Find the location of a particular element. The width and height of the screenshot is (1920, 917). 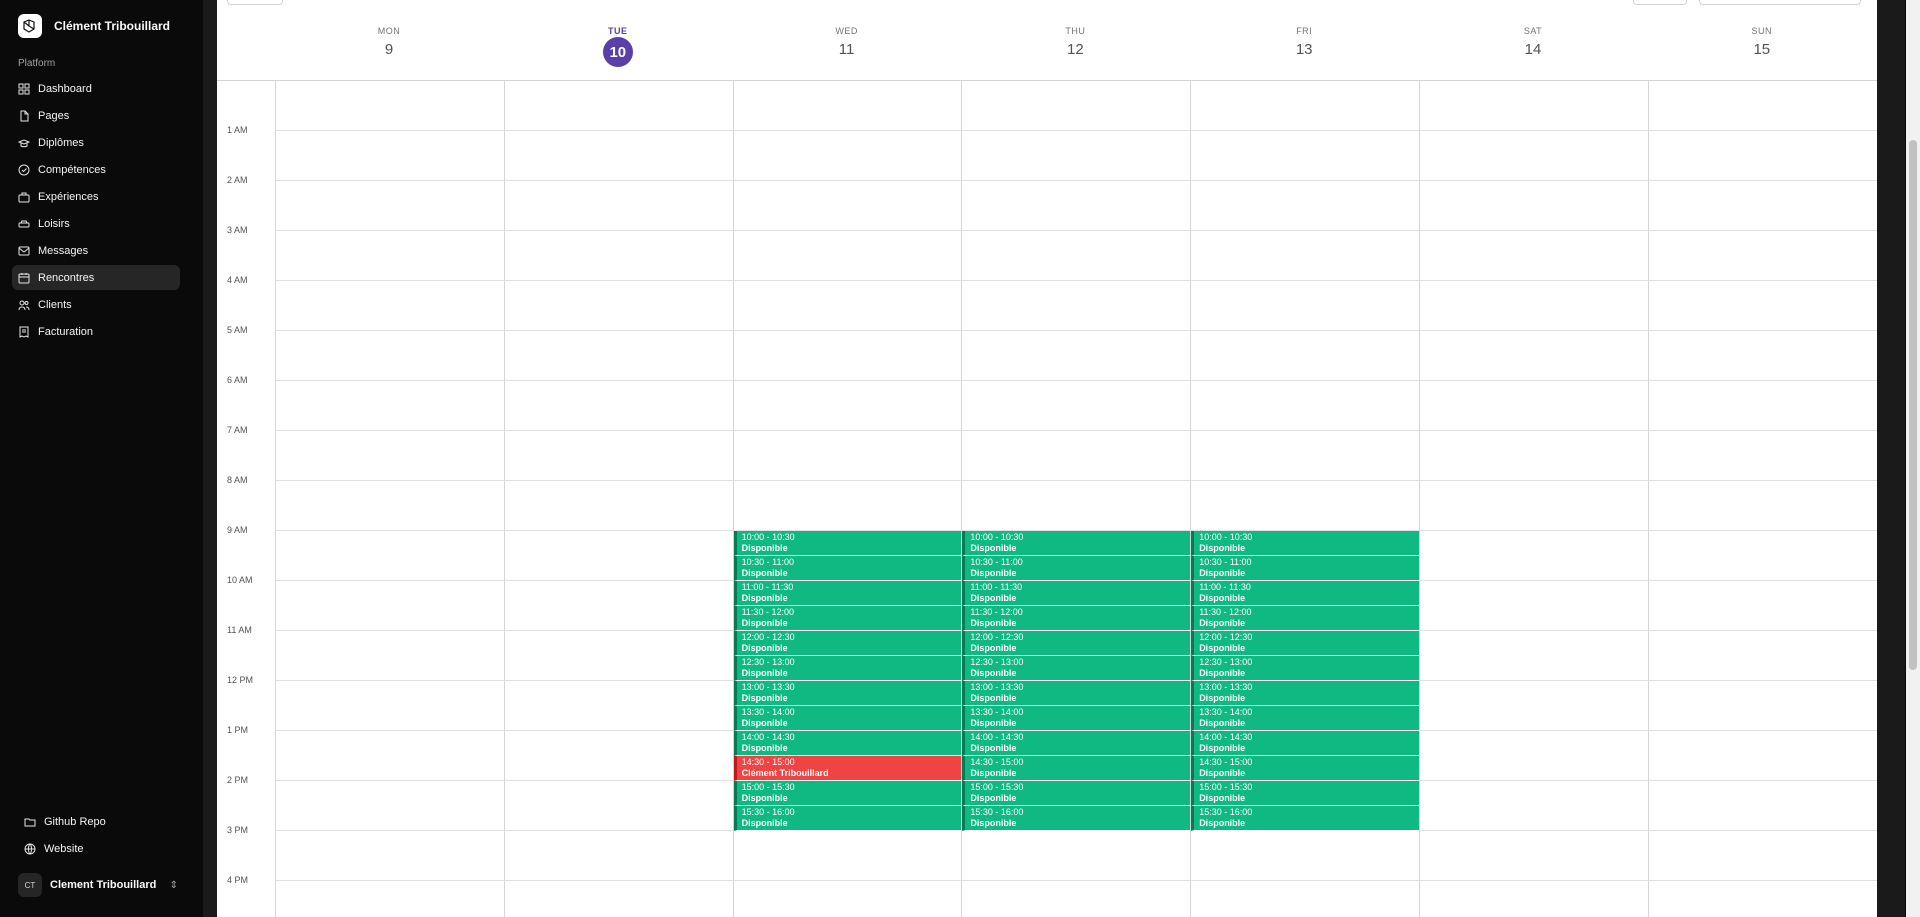

day-number: 14 is located at coordinates (1533, 49).